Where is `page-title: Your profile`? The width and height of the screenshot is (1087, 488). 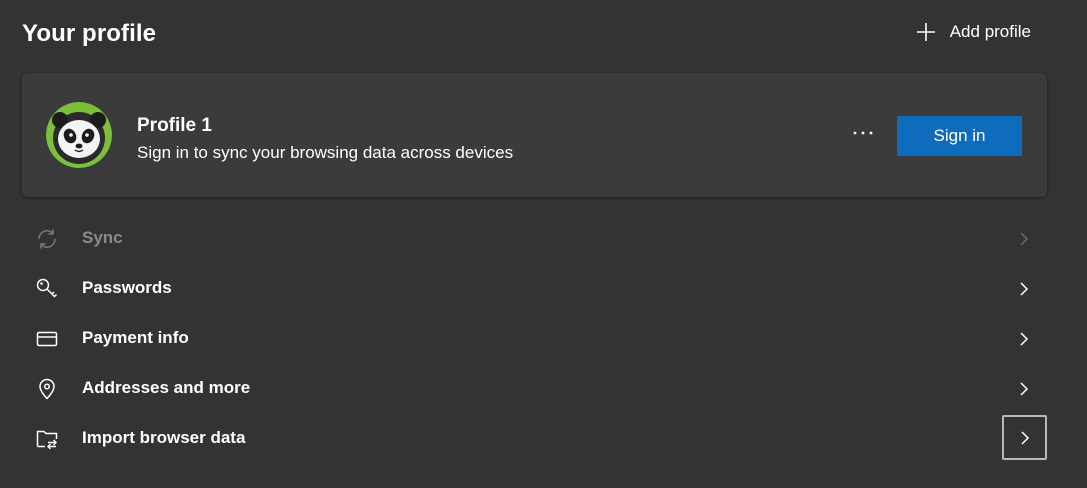 page-title: Your profile is located at coordinates (89, 33).